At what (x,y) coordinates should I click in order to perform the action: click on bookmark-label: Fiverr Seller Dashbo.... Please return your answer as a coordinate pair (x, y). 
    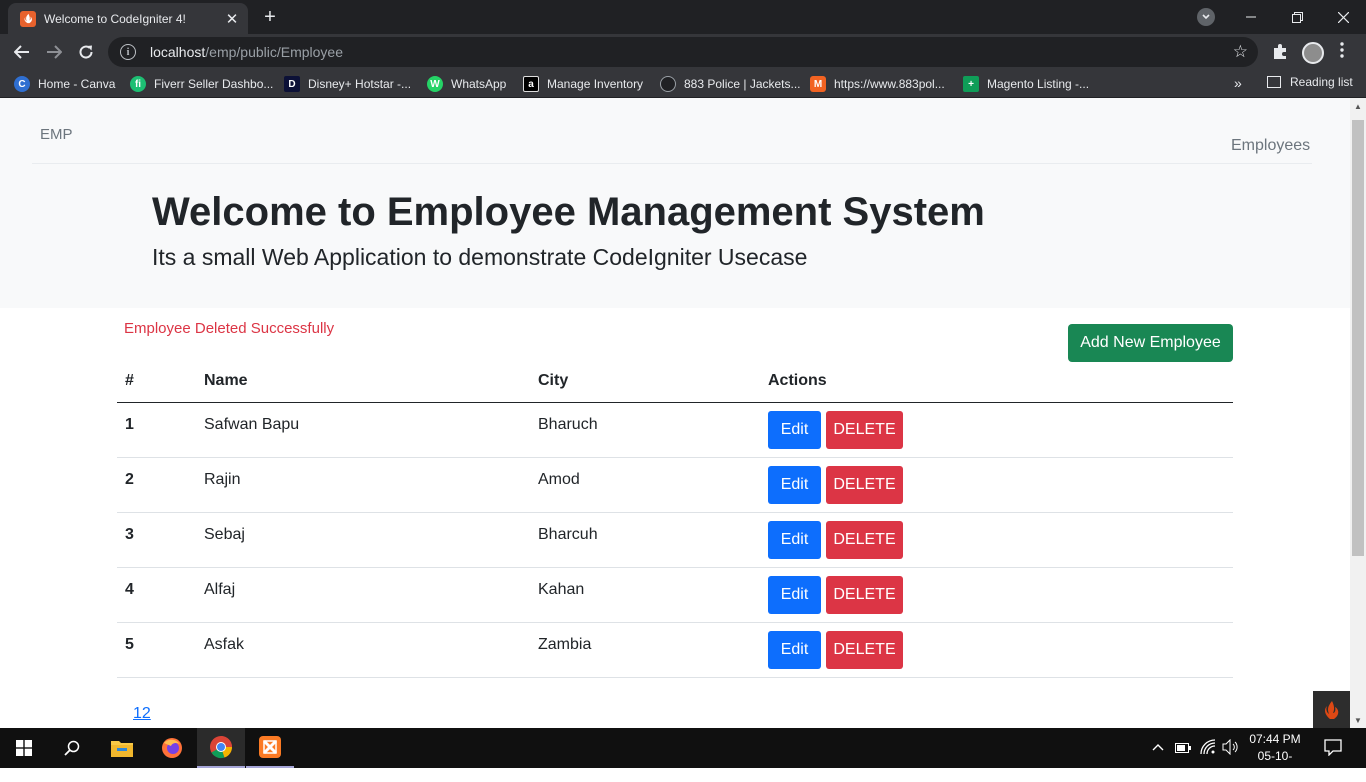
    Looking at the image, I should click on (214, 84).